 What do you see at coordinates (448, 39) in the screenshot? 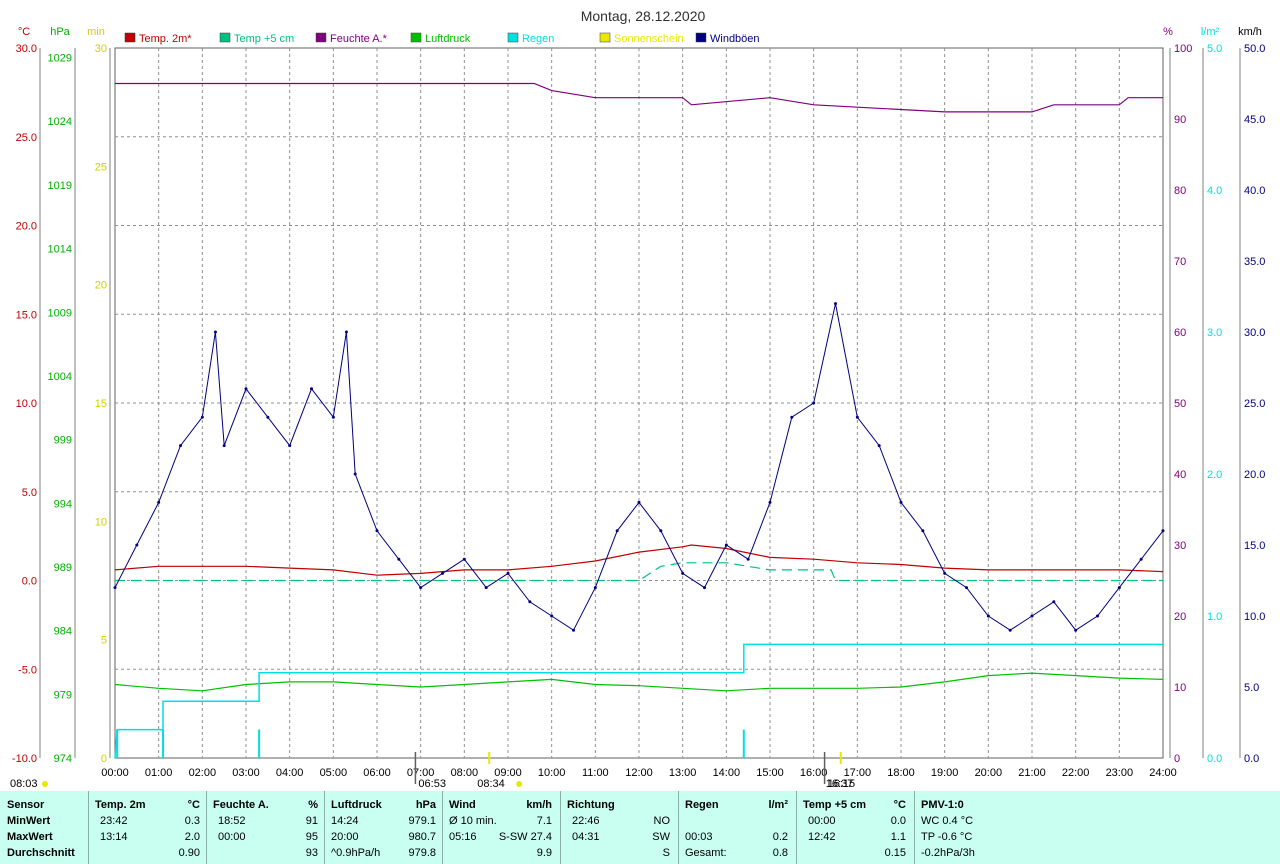
I see `legend-label: Luftdruck` at bounding box center [448, 39].